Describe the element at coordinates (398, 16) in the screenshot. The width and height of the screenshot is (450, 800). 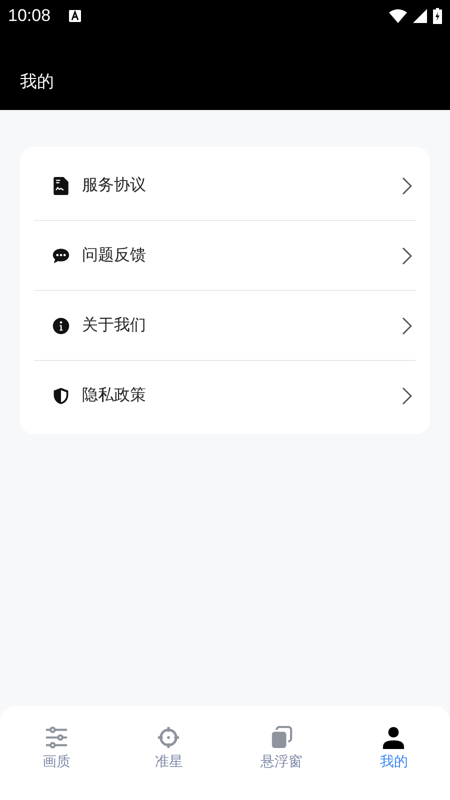
I see `wifi-icon` at that location.